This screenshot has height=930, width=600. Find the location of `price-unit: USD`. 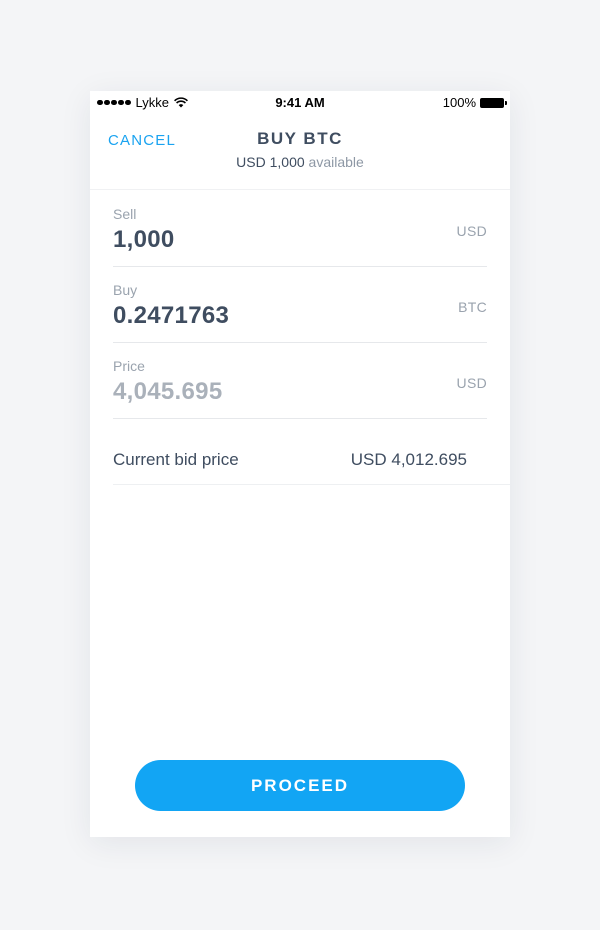

price-unit: USD is located at coordinates (471, 383).